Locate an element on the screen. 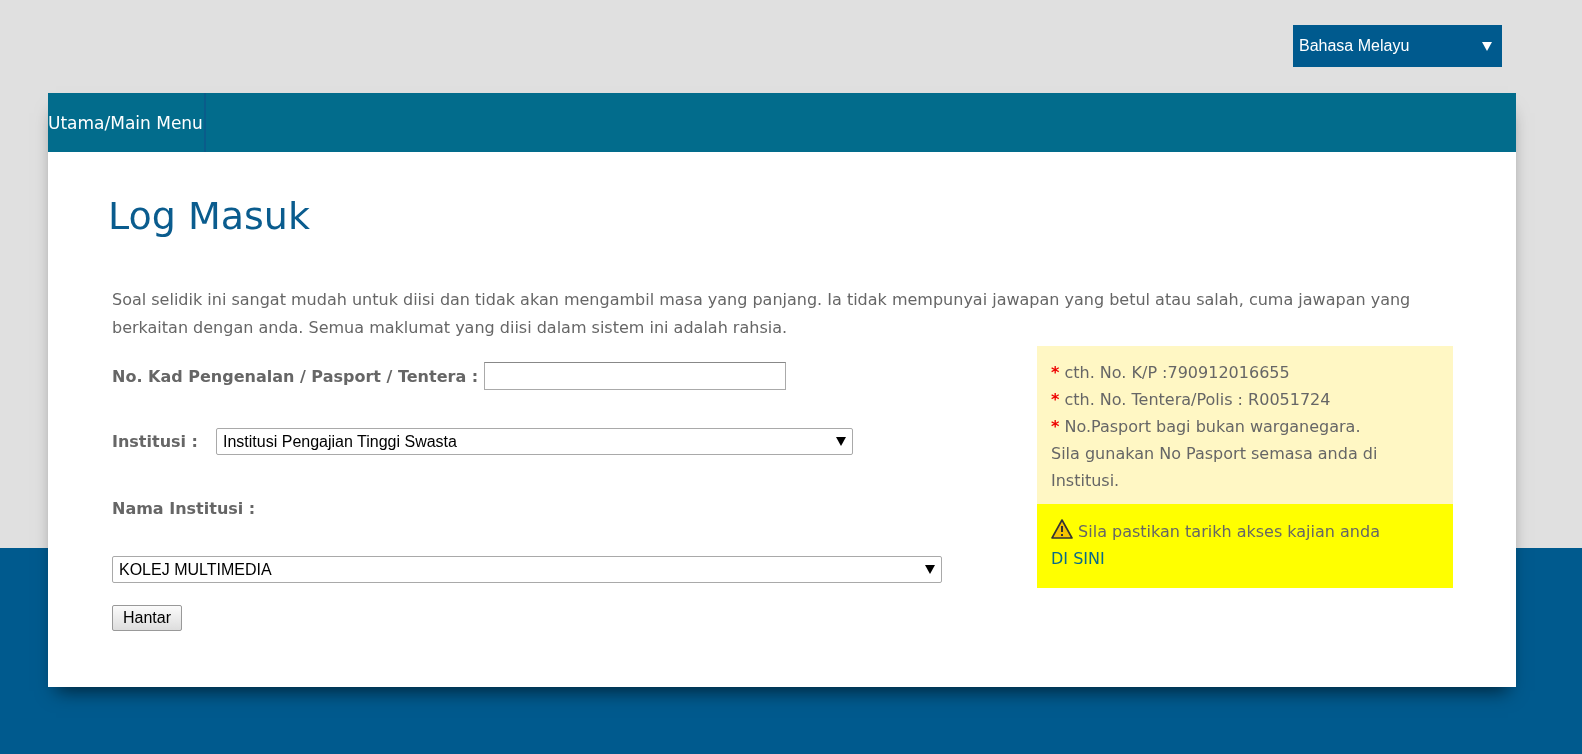  hint-text: cth. No. K/P :790912016655 is located at coordinates (1177, 372).